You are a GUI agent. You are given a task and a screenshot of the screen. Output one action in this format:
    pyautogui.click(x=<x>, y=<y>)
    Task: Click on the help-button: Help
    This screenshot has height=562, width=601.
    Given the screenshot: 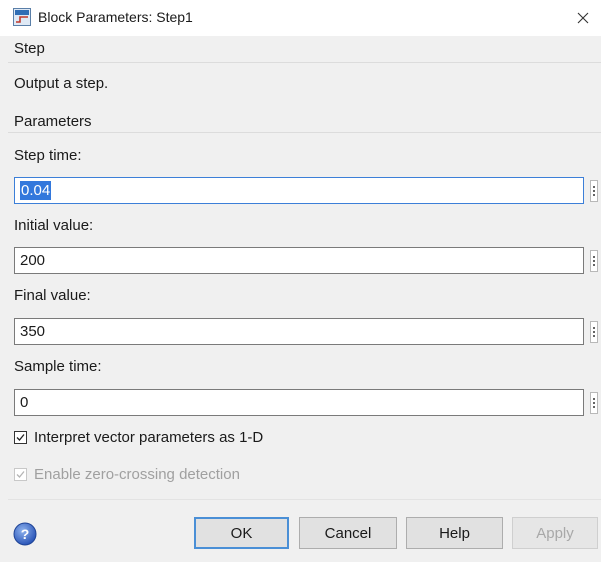 What is the action you would take?
    pyautogui.click(x=454, y=533)
    